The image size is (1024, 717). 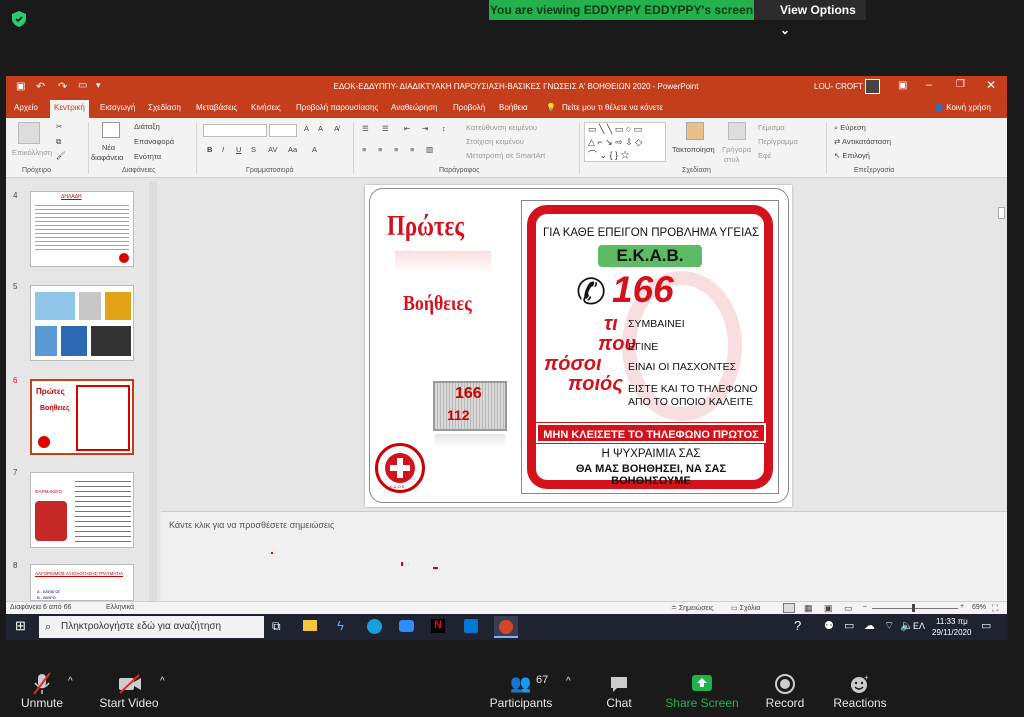 I want to click on tab-review: Αναθεώρηση, so click(x=414, y=107).